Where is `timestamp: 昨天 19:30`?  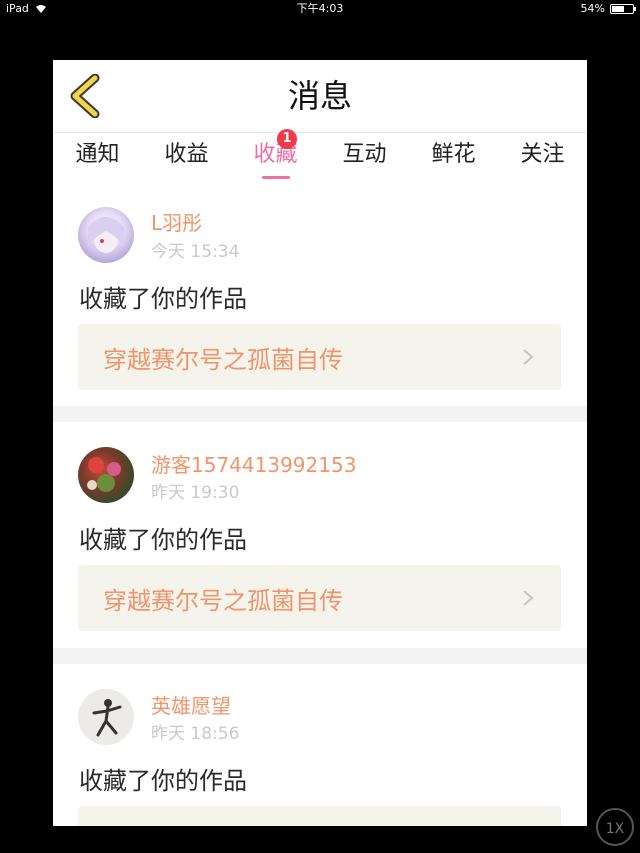
timestamp: 昨天 19:30 is located at coordinates (195, 493).